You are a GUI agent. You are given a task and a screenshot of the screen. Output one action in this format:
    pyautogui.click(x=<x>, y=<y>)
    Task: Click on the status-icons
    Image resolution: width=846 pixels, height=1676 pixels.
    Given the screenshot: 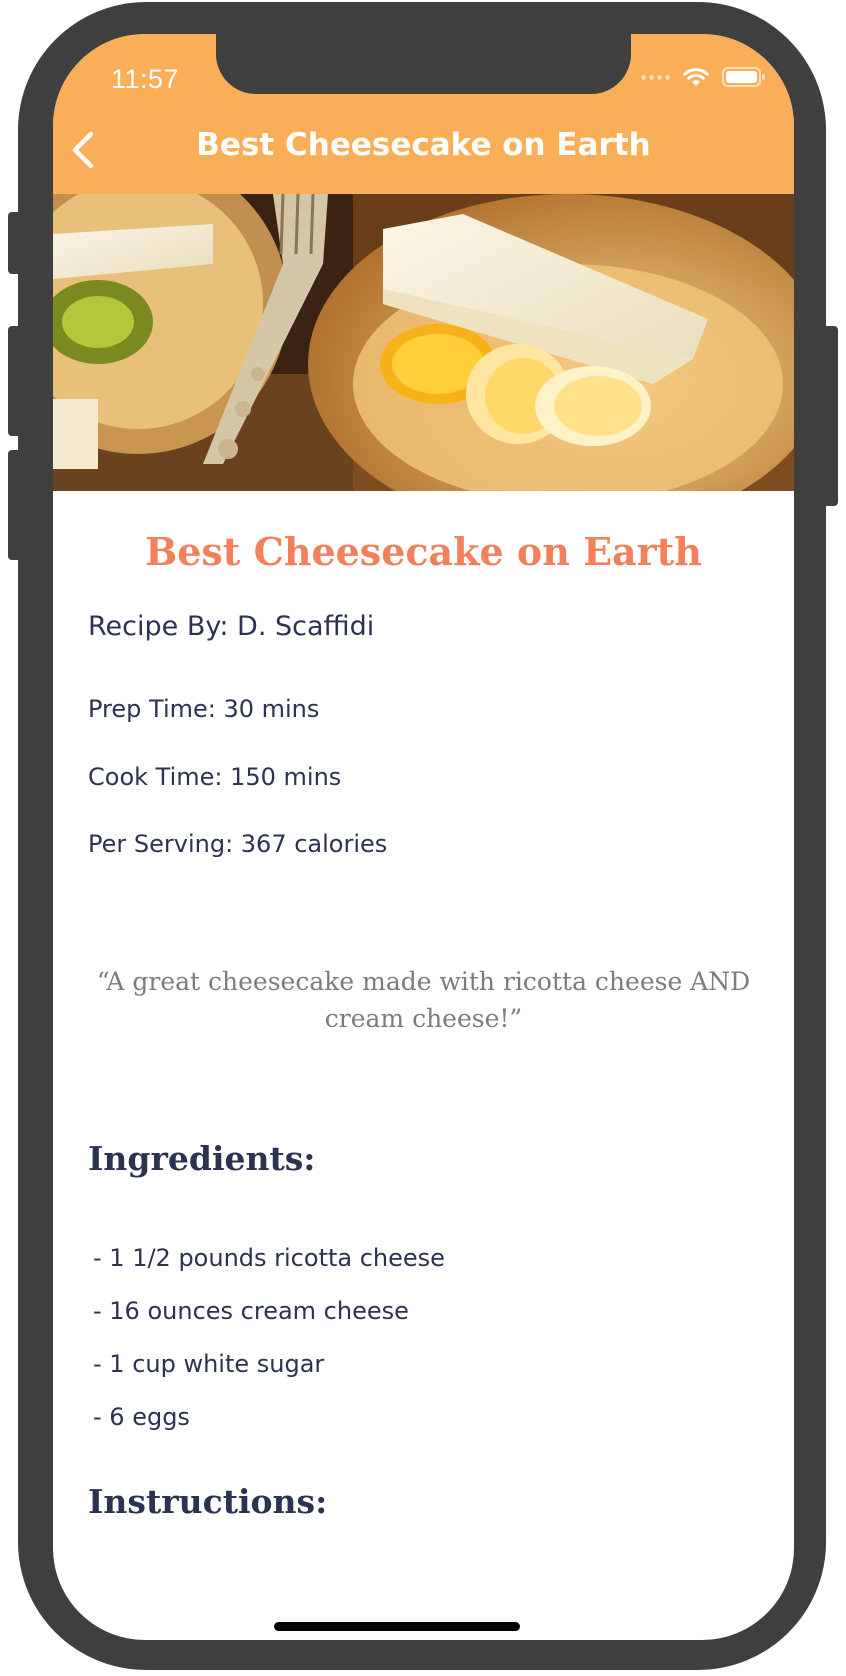 What is the action you would take?
    pyautogui.click(x=703, y=77)
    